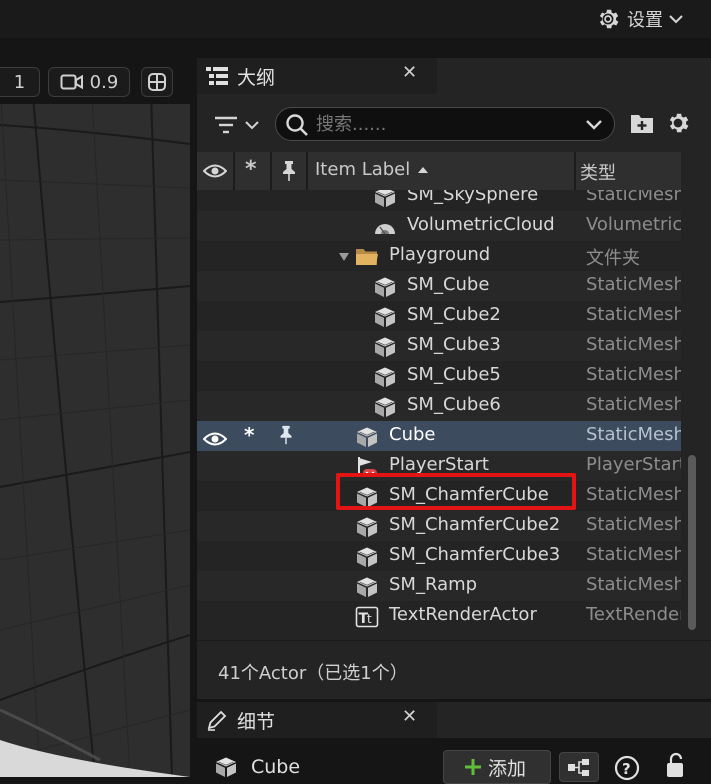 The image size is (711, 784). Describe the element at coordinates (439, 586) in the screenshot. I see `outliner-row: SM_Ramp StaticMesh` at that location.